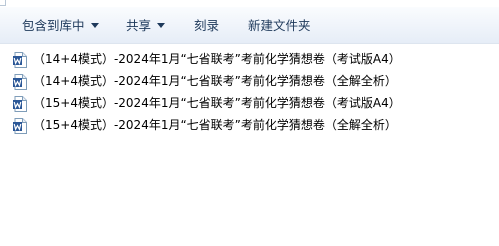  I want to click on file-row: （15+4模式）-2024年1月“七省联考”考前化学猜想卷（考试版A4）, so click(249, 103).